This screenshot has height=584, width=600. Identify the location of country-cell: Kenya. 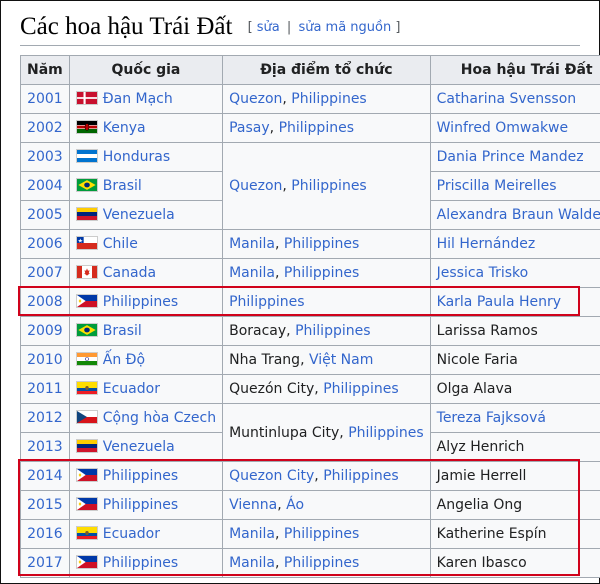
(146, 128).